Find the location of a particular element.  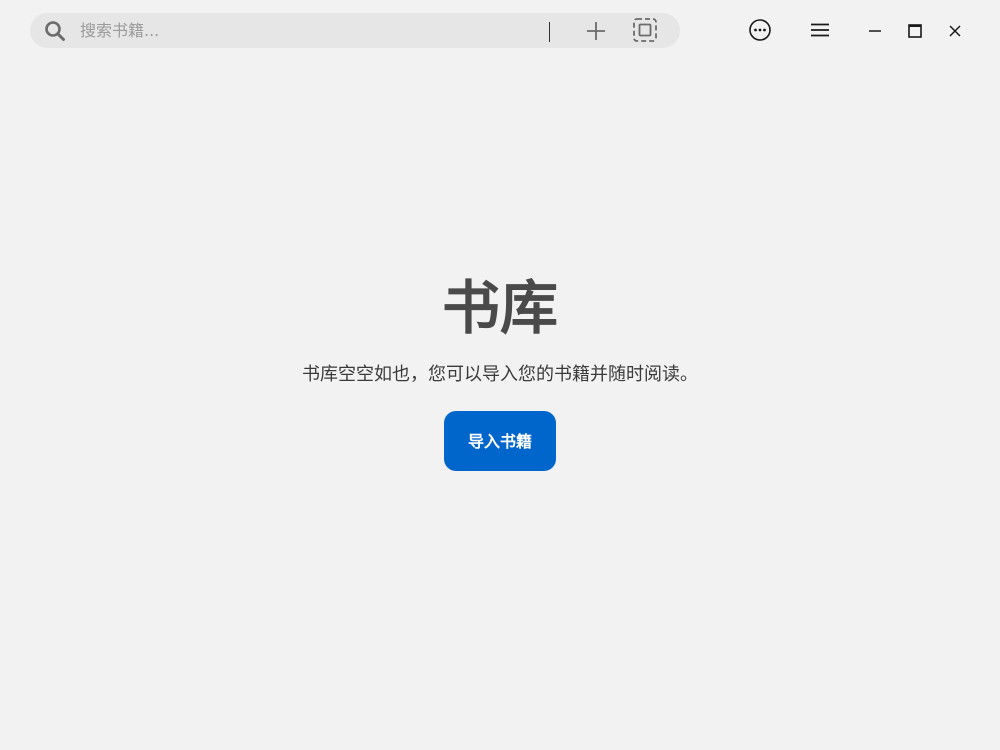

more-horizontal-circle-icon is located at coordinates (760, 30).